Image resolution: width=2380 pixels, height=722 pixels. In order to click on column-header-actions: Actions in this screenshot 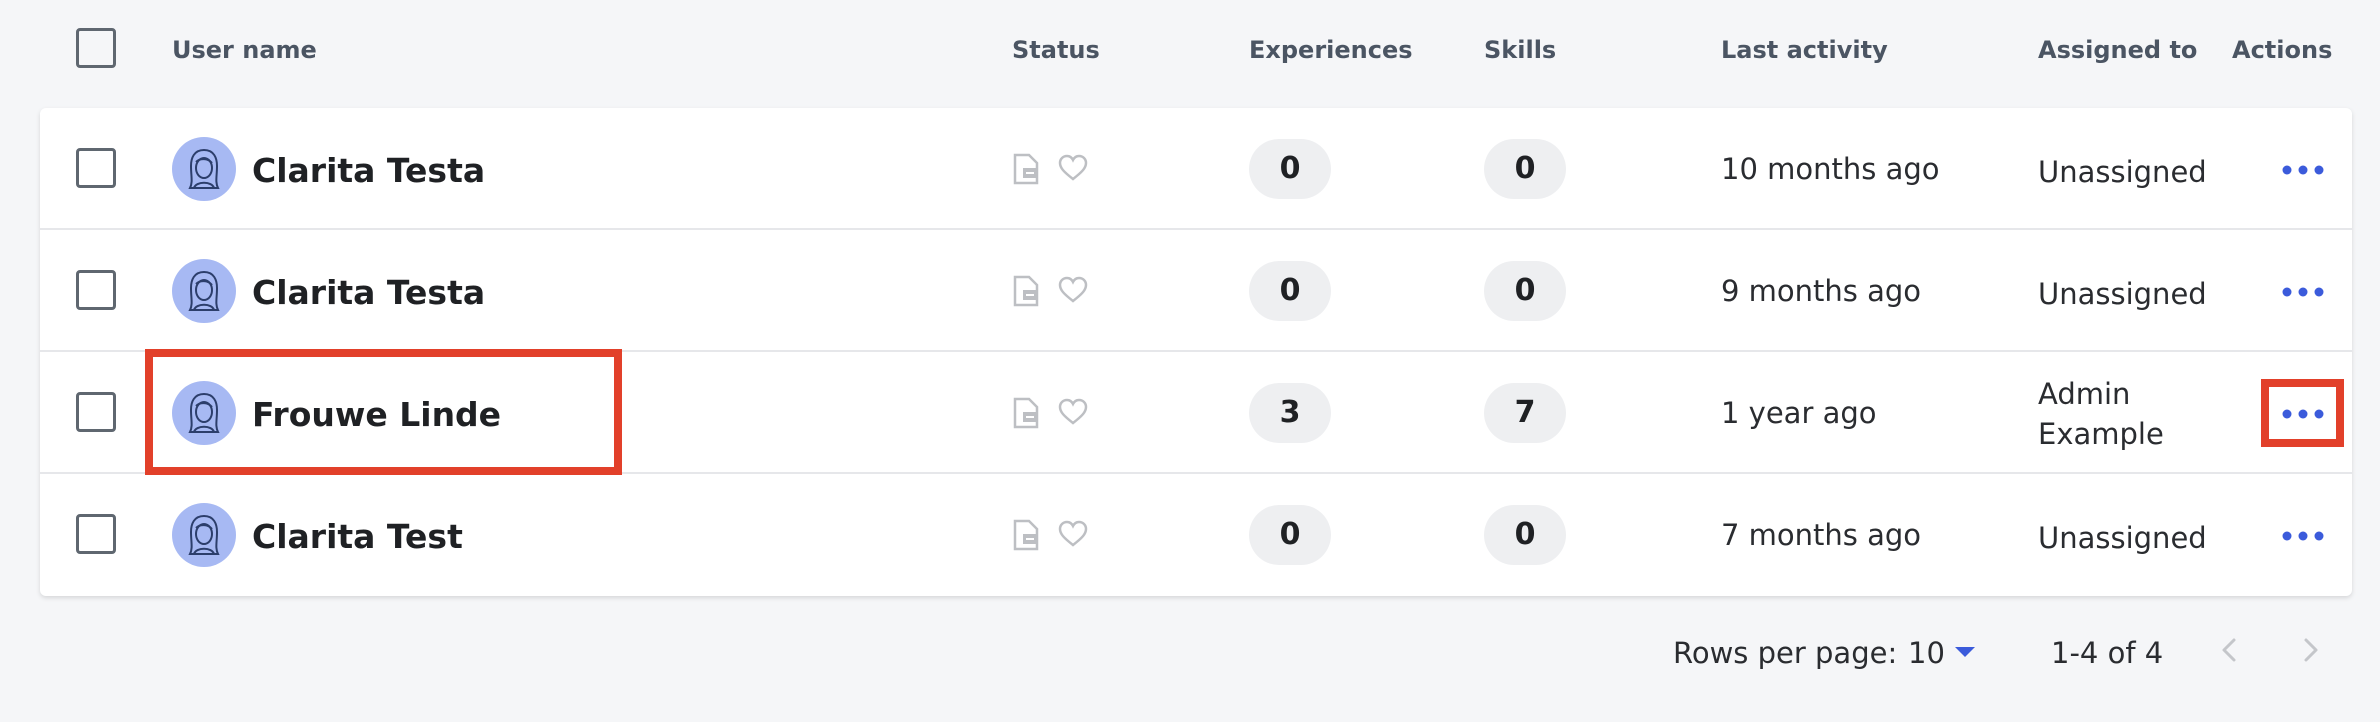, I will do `click(2282, 50)`.